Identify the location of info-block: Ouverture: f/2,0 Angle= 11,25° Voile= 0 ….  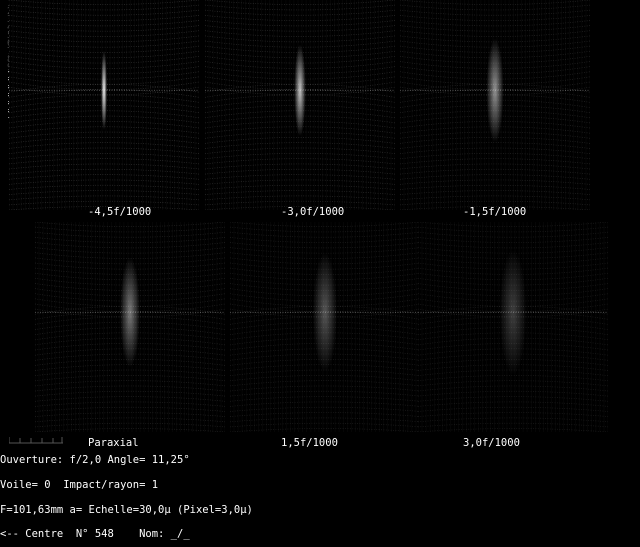
(126, 493).